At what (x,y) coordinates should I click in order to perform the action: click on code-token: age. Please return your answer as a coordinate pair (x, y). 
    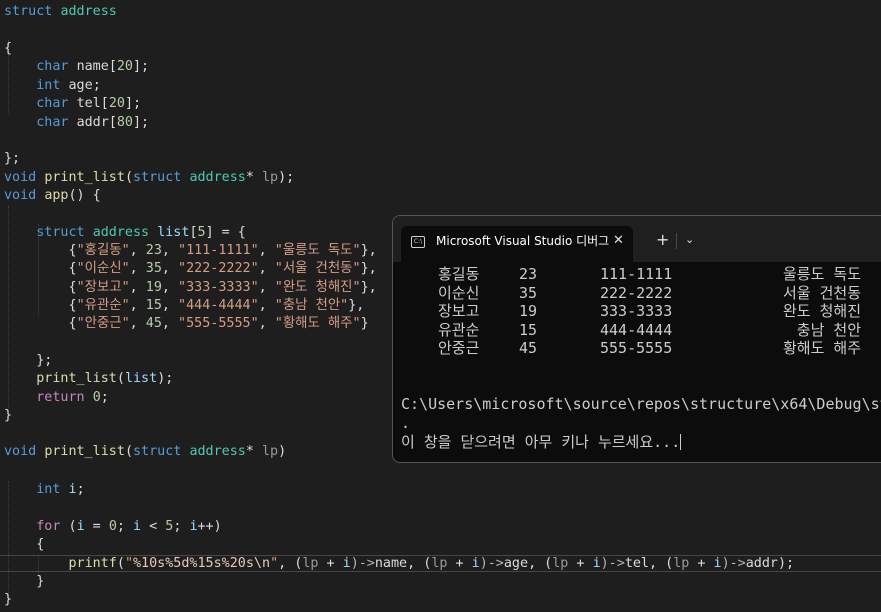
    Looking at the image, I should click on (80, 85).